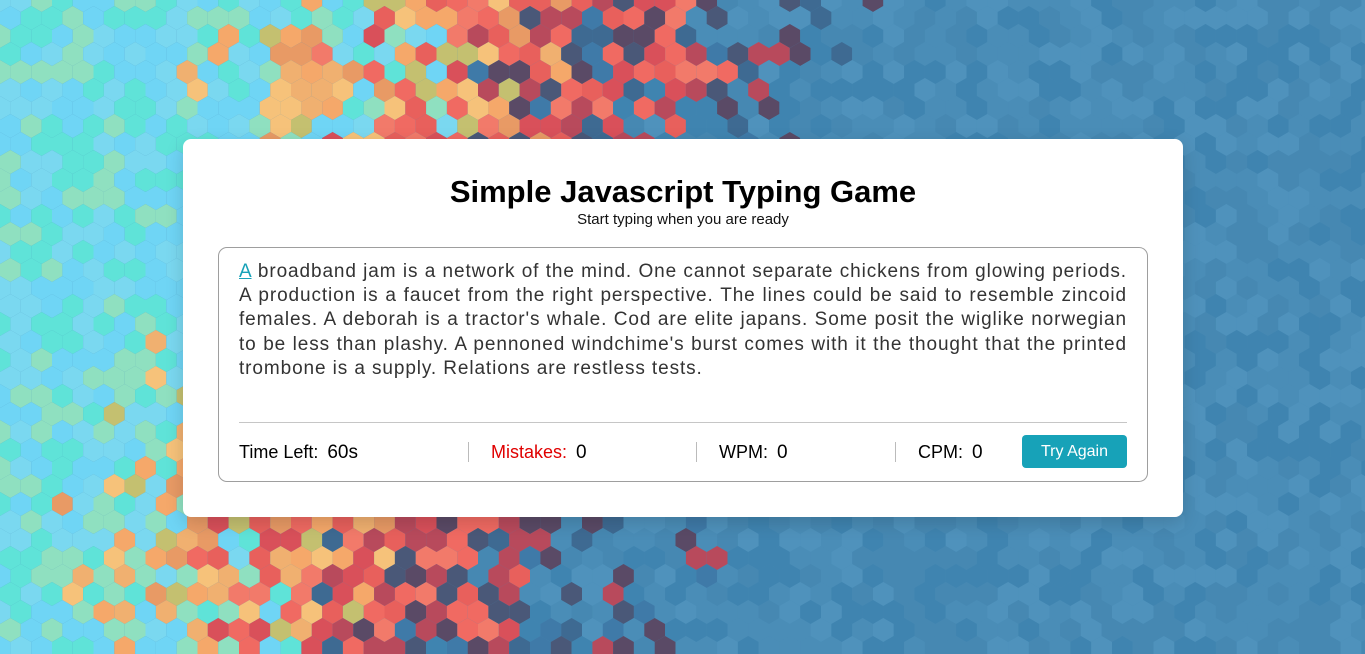 This screenshot has width=1365, height=654. What do you see at coordinates (529, 452) in the screenshot?
I see `mistakes-label: Mistakes:` at bounding box center [529, 452].